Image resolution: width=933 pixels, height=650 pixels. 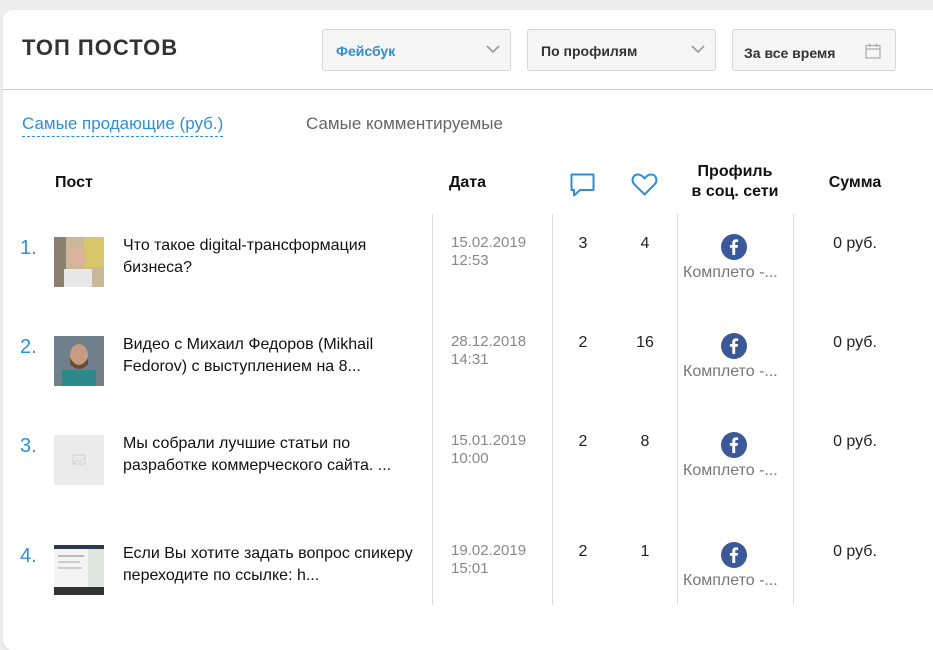 What do you see at coordinates (735, 191) in the screenshot?
I see `column-header-profile-line2: в соц. сети` at bounding box center [735, 191].